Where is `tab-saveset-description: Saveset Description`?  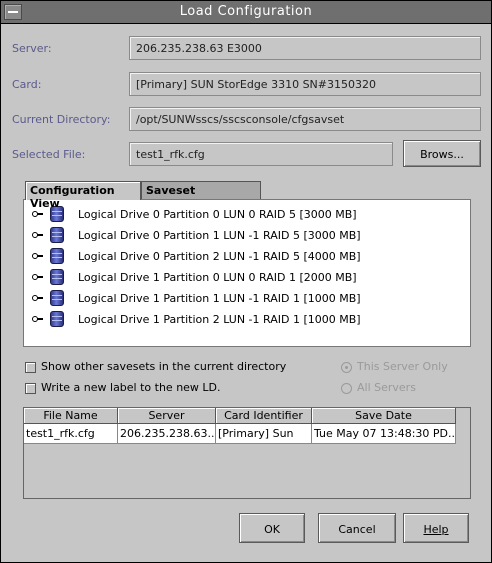 tab-saveset-description: Saveset Description is located at coordinates (201, 195).